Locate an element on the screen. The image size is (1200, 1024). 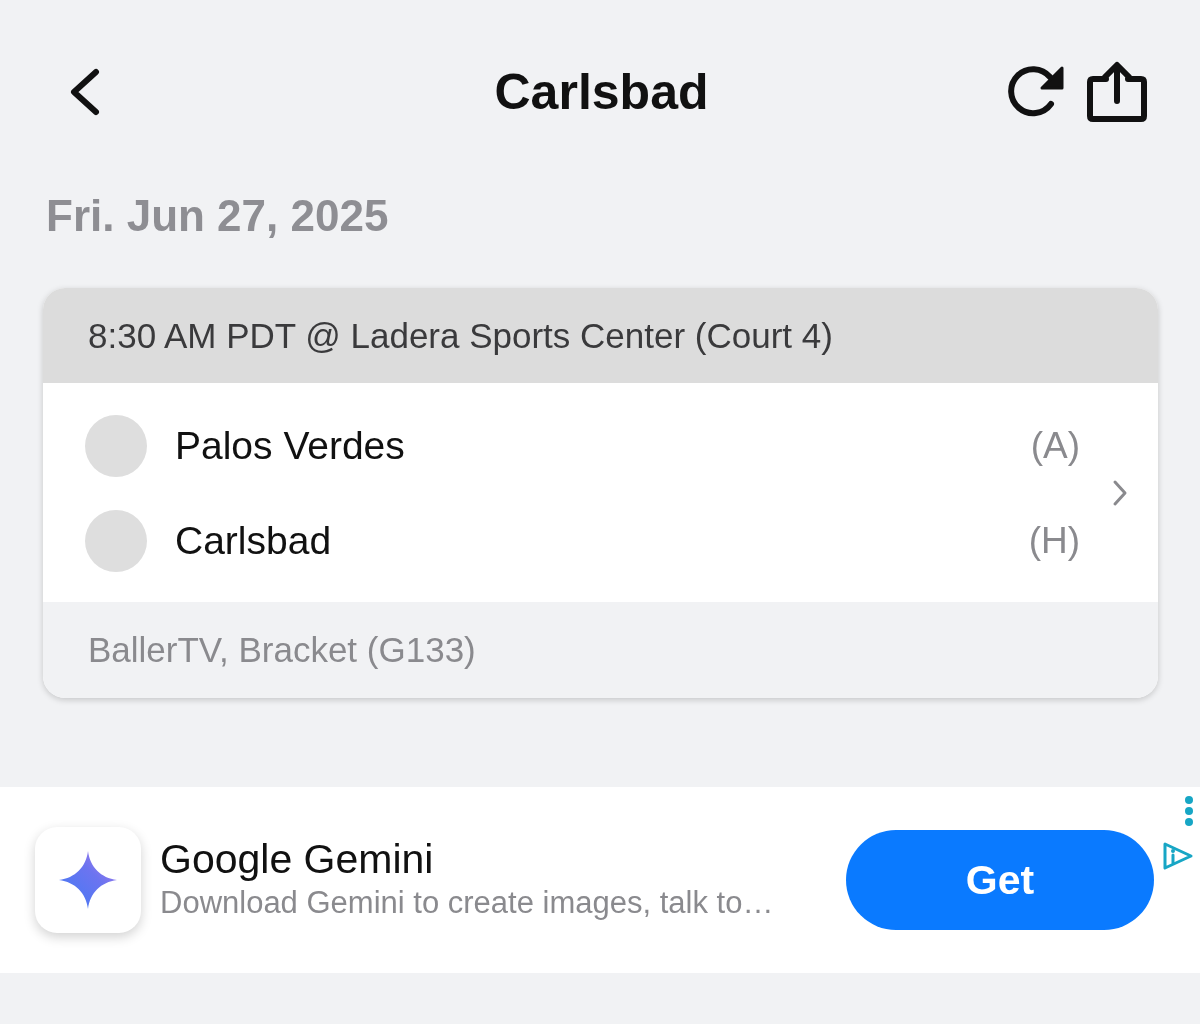
more-vertical-icon is located at coordinates (1189, 811).